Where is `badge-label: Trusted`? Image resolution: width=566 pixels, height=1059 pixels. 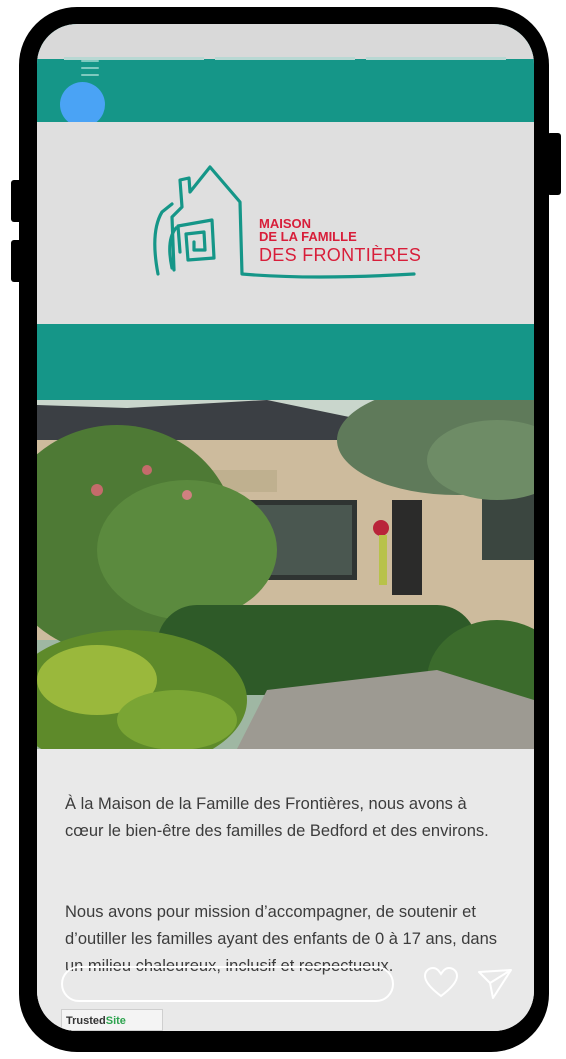 badge-label: Trusted is located at coordinates (86, 1021).